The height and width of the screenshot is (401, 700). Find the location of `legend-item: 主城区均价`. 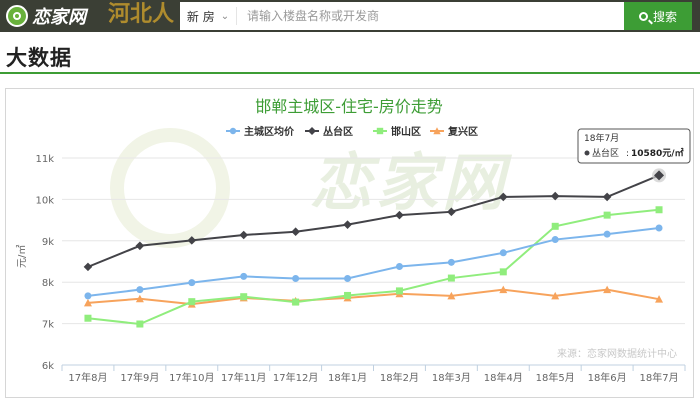

legend-item: 主城区均价 is located at coordinates (260, 131).